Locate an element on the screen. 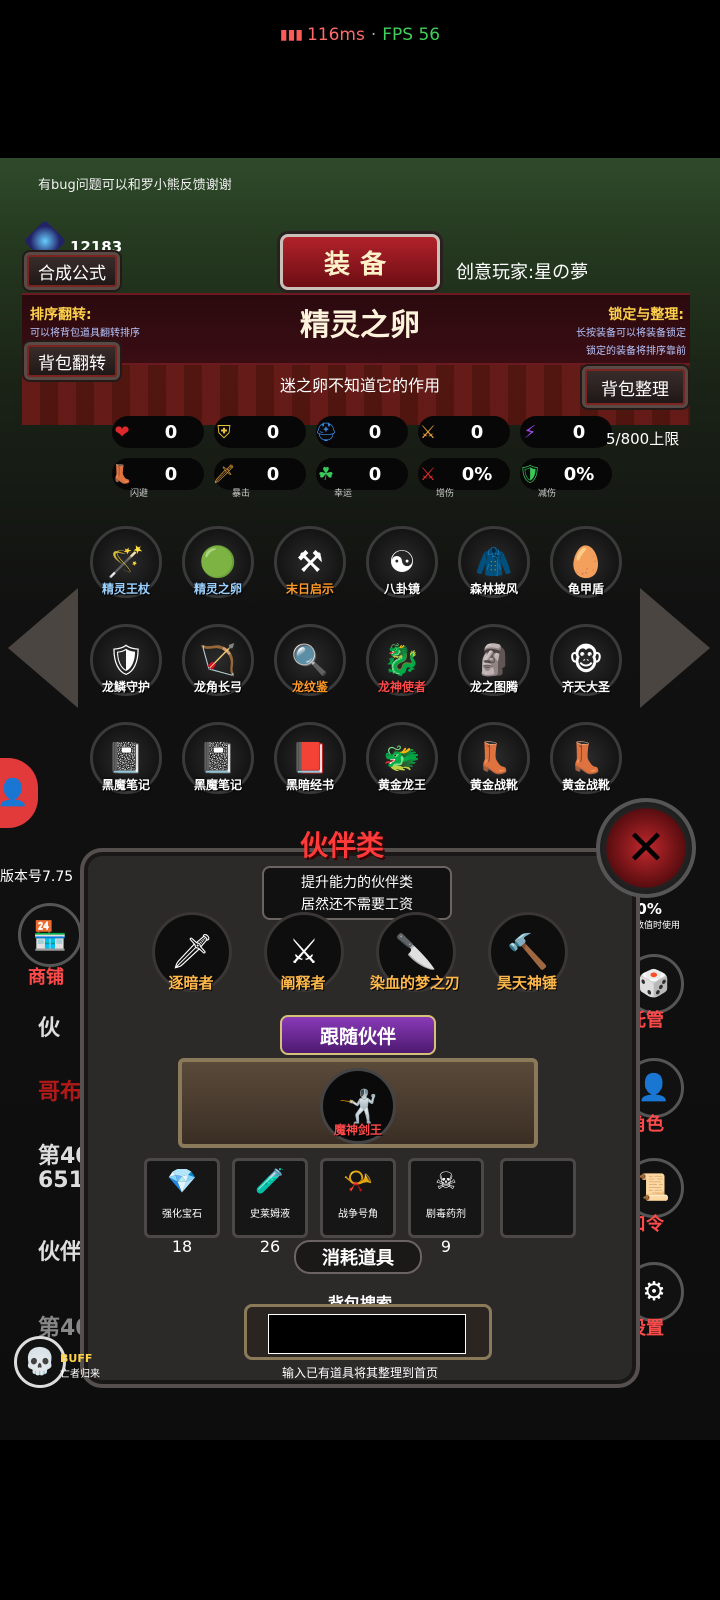 This screenshot has width=720, height=1600. follow-companion-name: 魔神剑王 is located at coordinates (357, 1130).